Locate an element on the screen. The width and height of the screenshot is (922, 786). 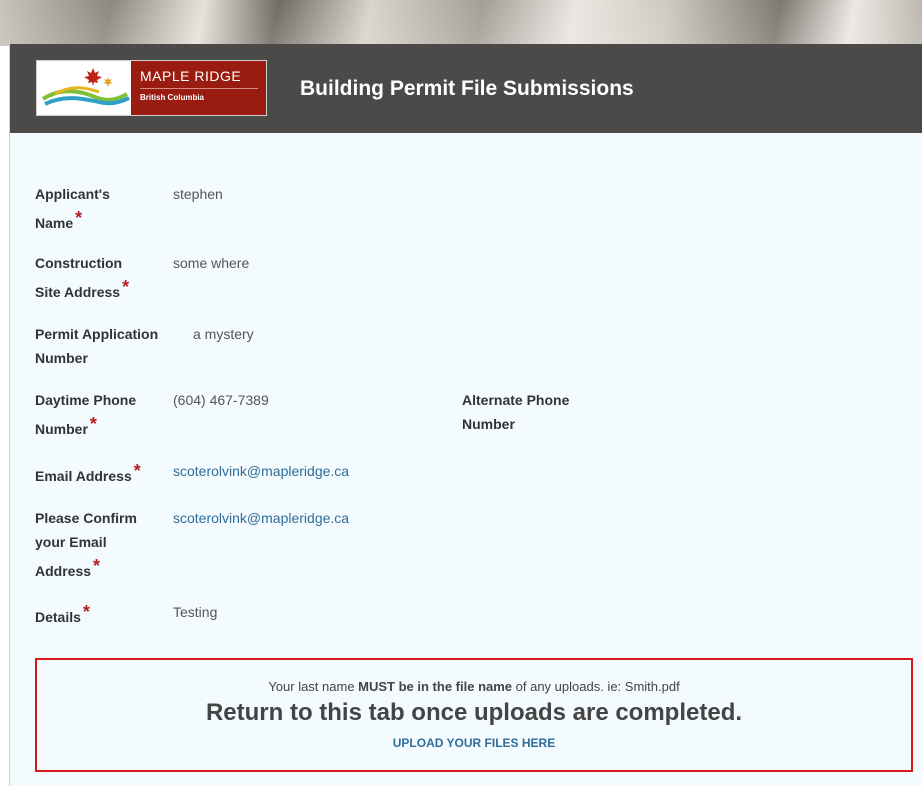
details-label: Details * is located at coordinates (62, 614).